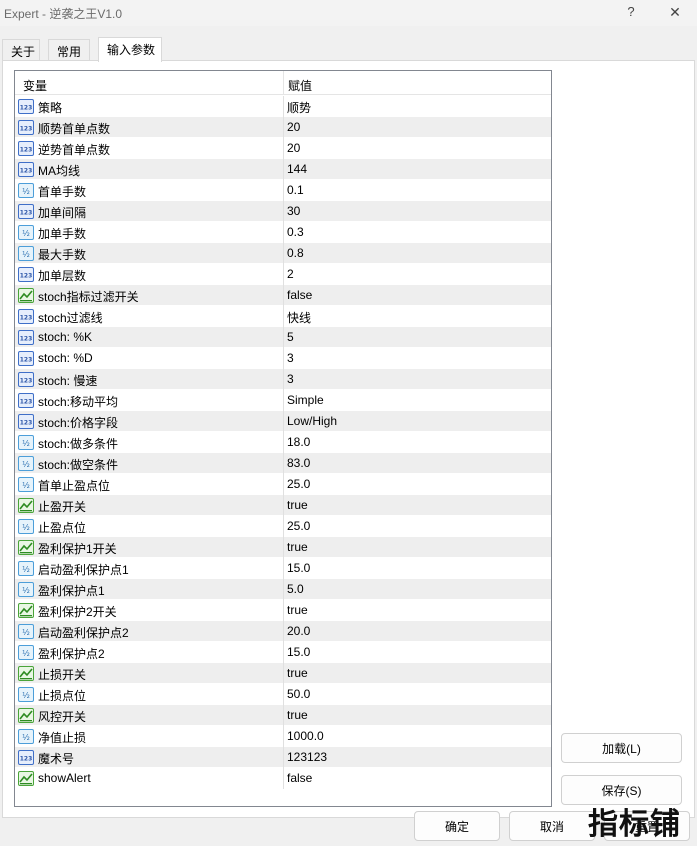  I want to click on double-param-icon: ½, so click(26, 232).